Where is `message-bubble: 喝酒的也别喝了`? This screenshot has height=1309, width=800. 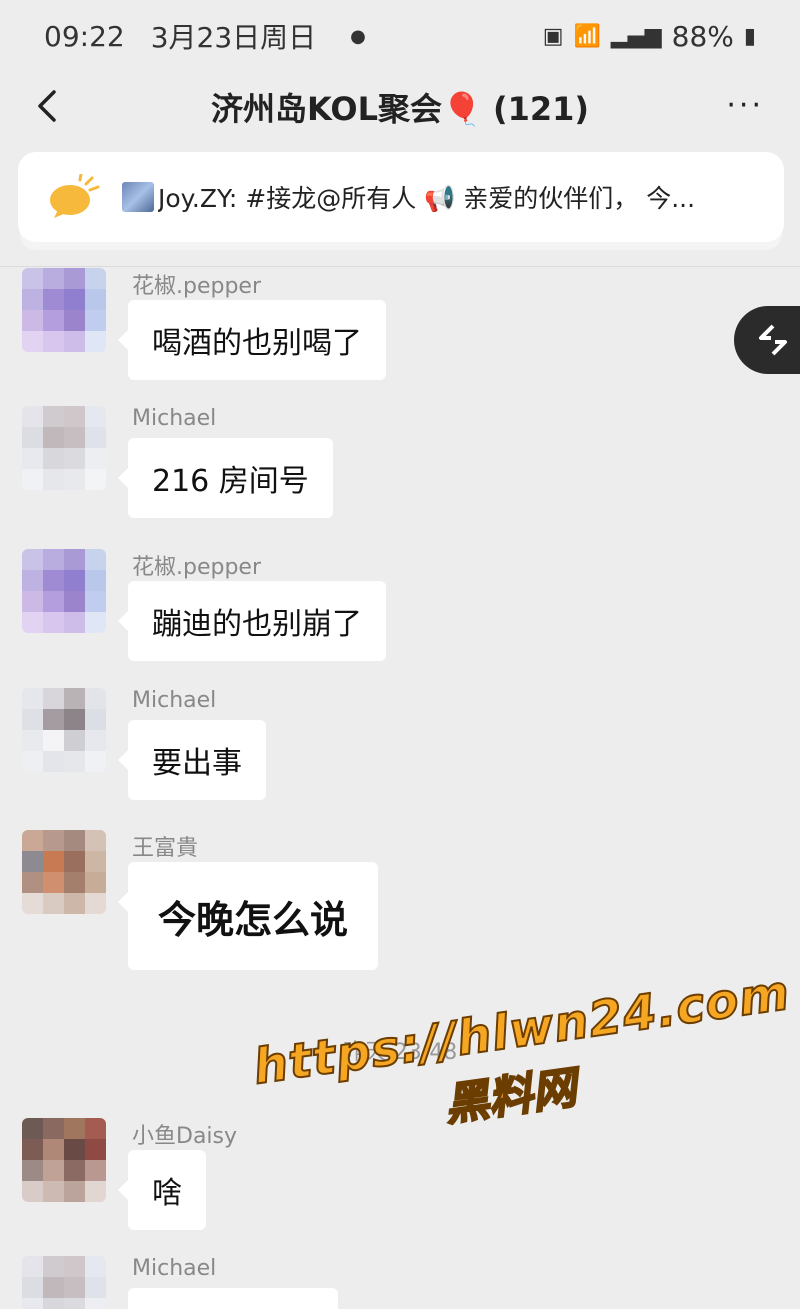 message-bubble: 喝酒的也别喝了 is located at coordinates (252, 340).